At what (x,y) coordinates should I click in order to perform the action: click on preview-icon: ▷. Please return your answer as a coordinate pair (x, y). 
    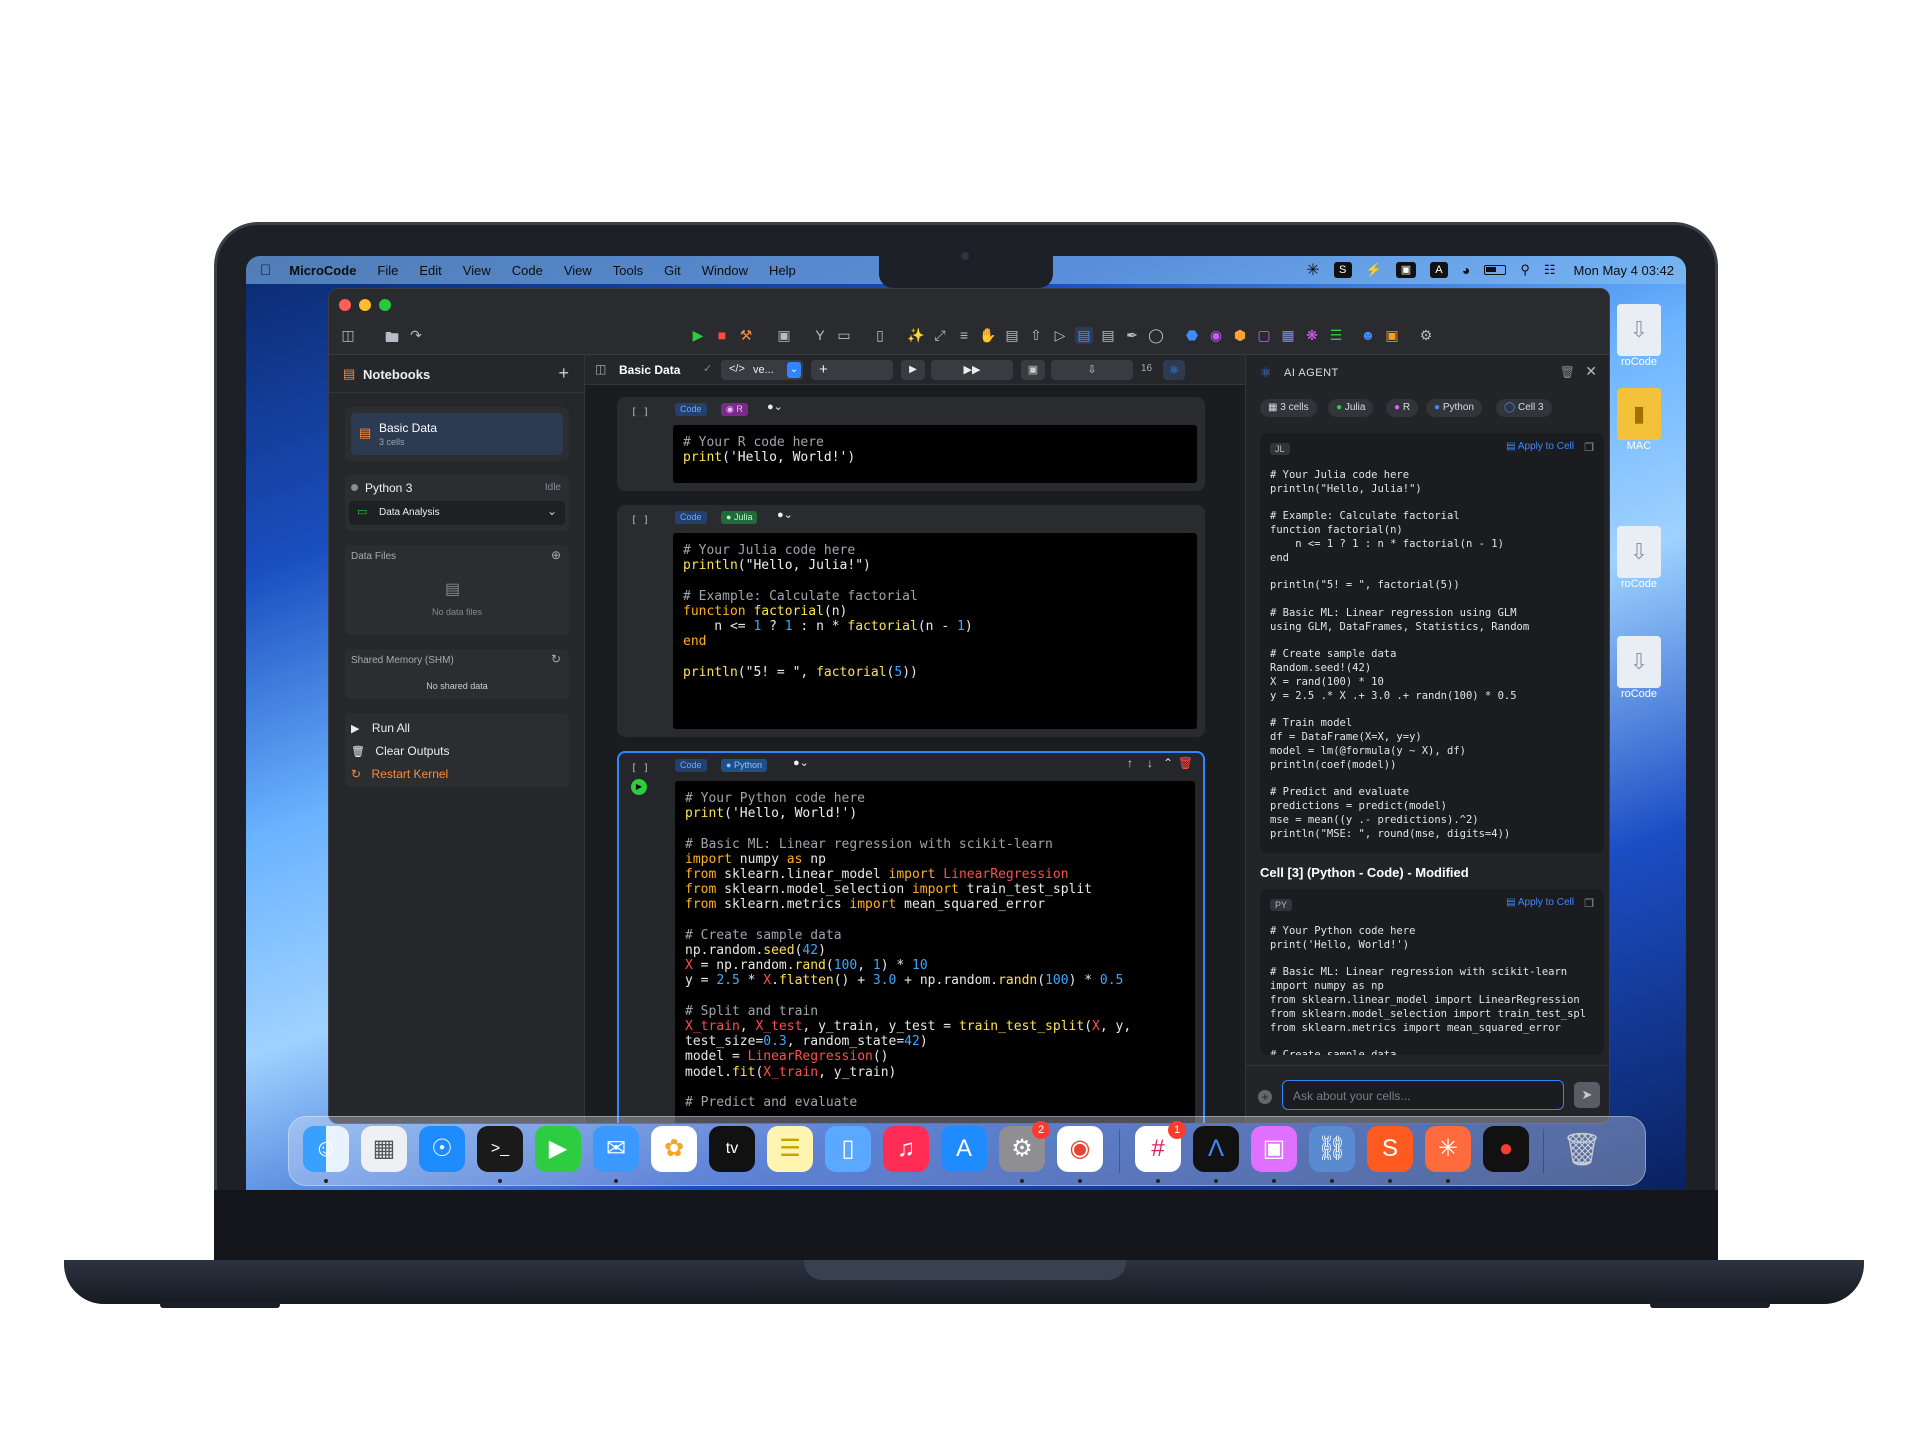
    Looking at the image, I should click on (1060, 335).